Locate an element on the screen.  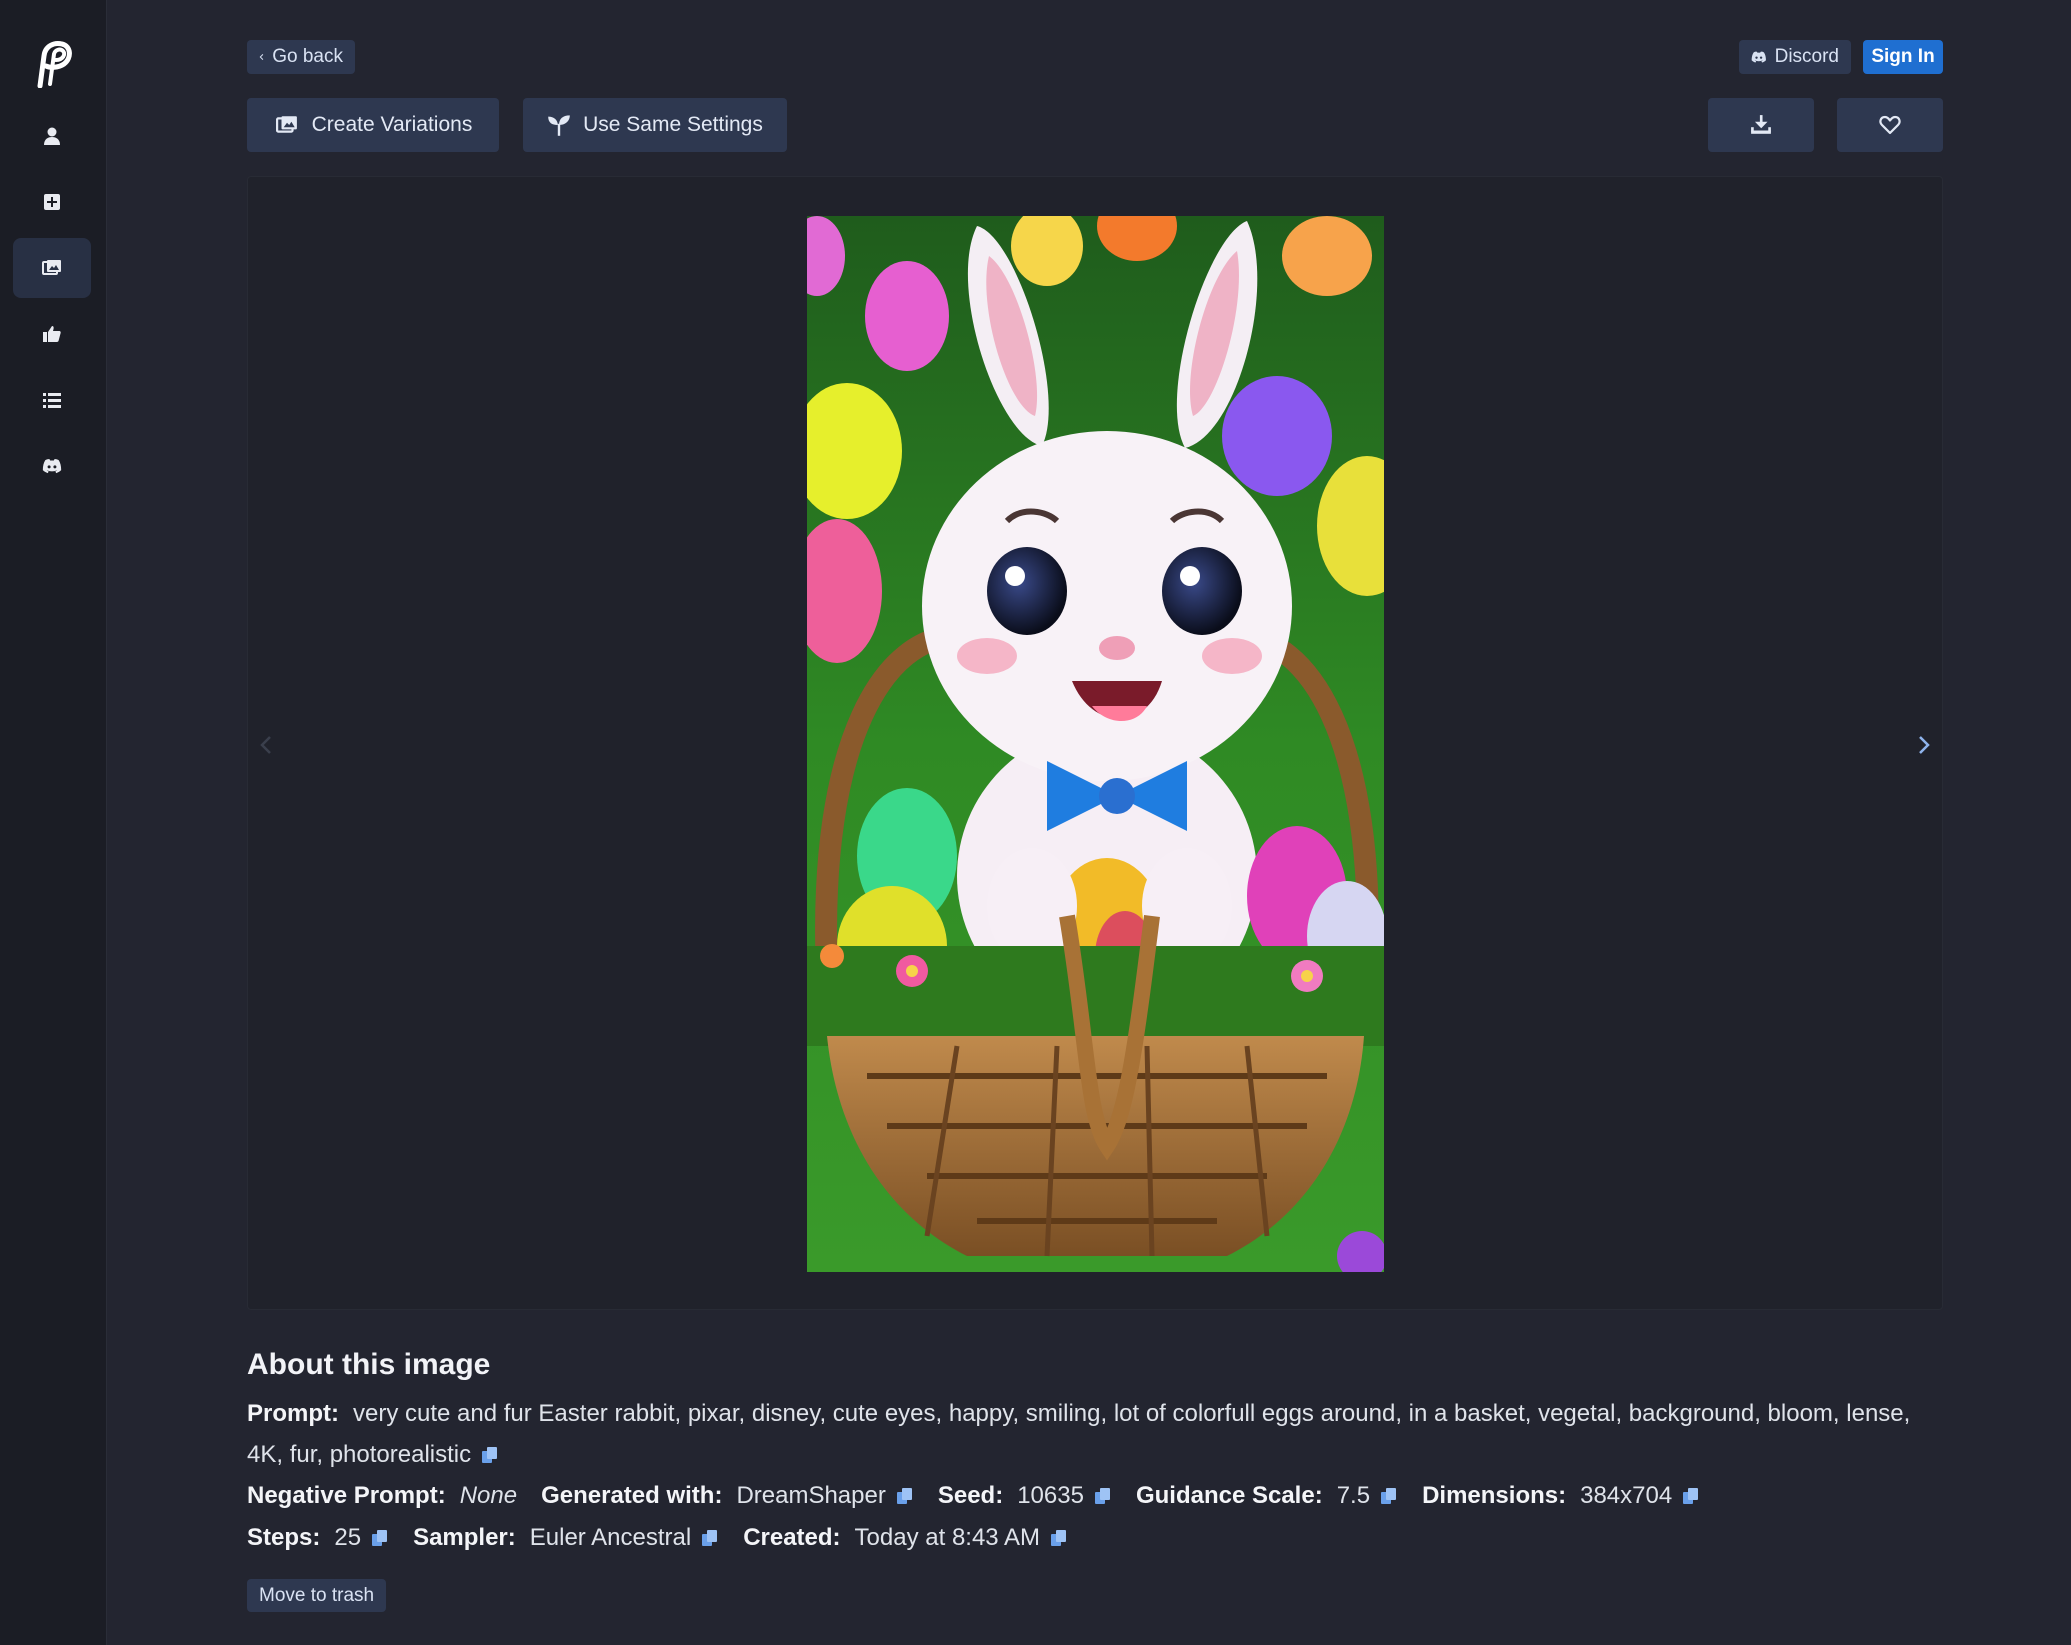
sidebar-item-create is located at coordinates (52, 202).